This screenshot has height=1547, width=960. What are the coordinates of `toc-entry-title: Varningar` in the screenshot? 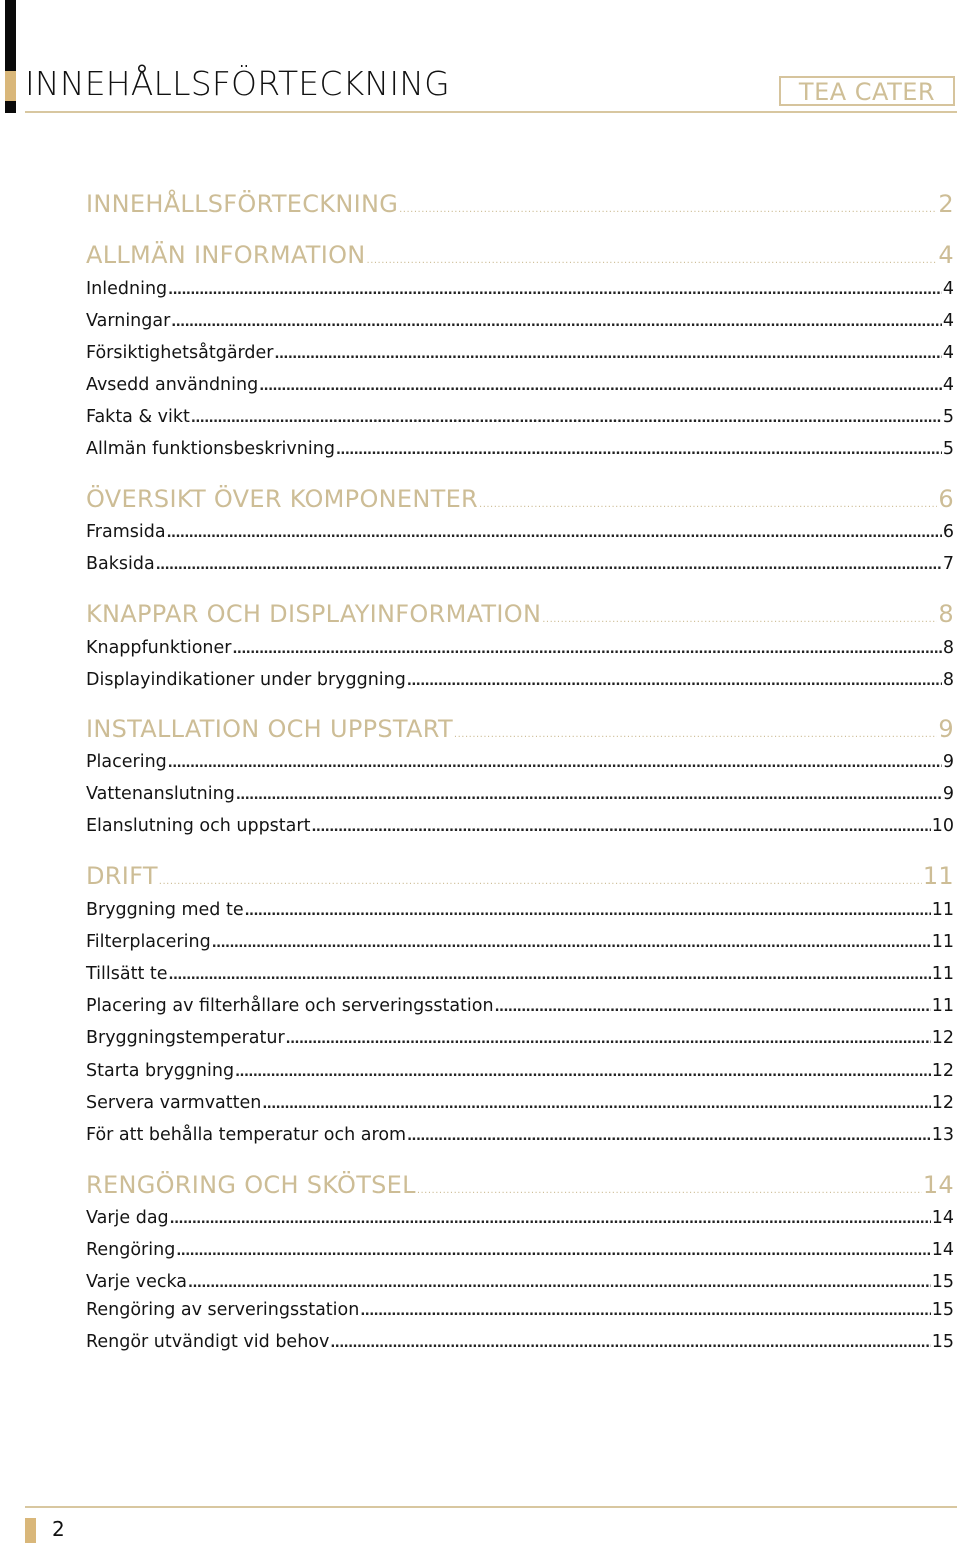 It's located at (128, 321).